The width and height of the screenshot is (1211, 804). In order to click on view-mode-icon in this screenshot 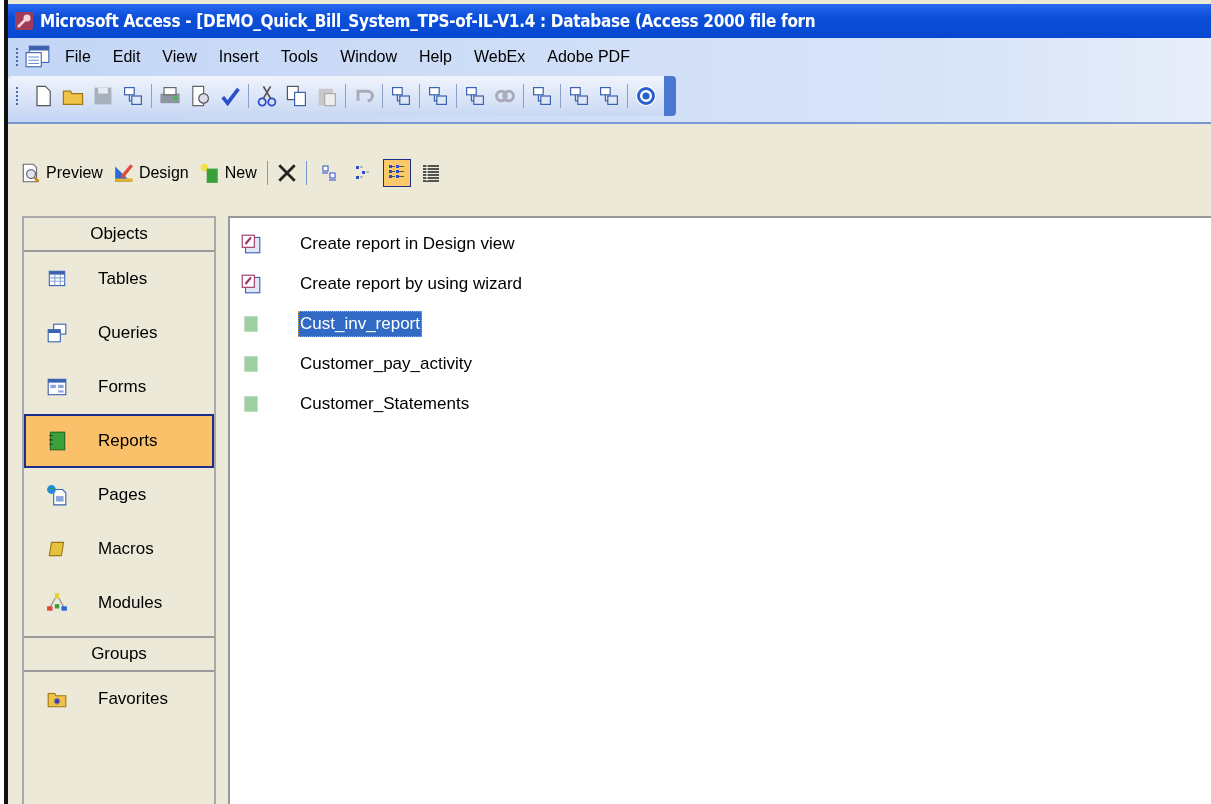, I will do `click(430, 173)`.